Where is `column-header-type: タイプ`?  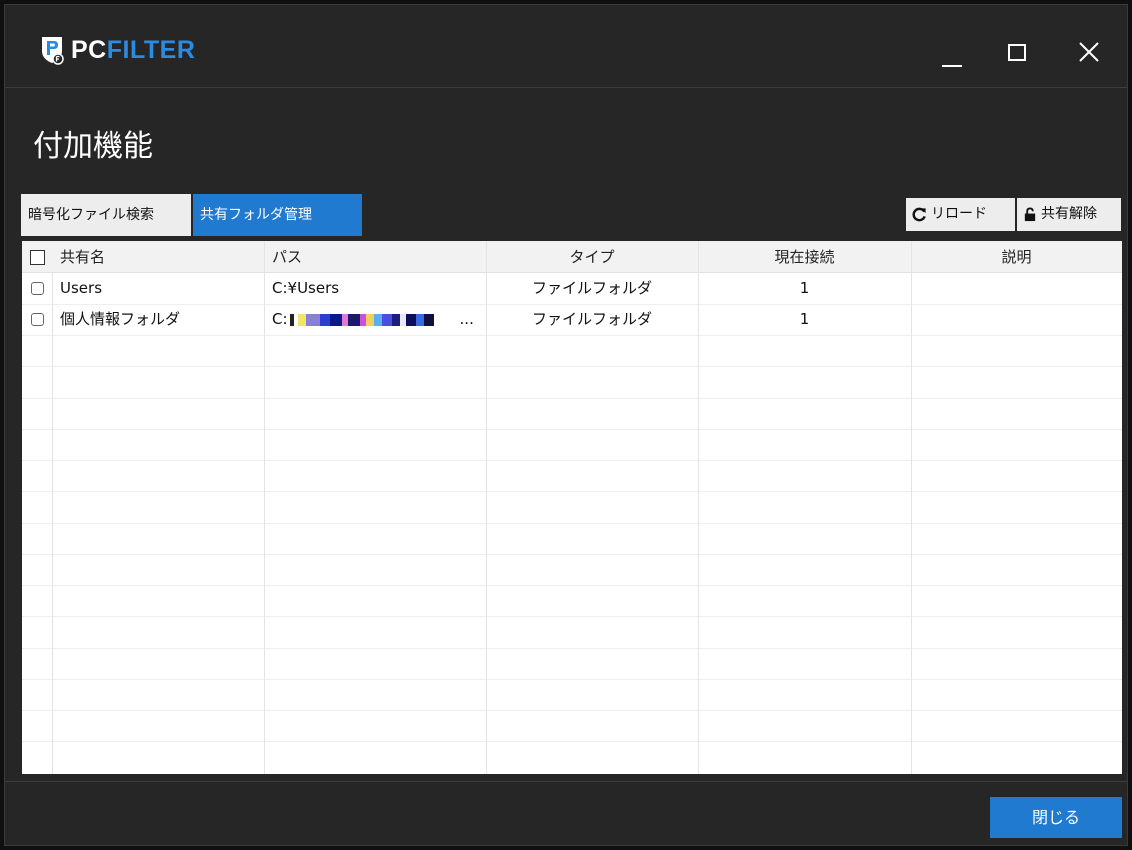
column-header-type: タイプ is located at coordinates (592, 257).